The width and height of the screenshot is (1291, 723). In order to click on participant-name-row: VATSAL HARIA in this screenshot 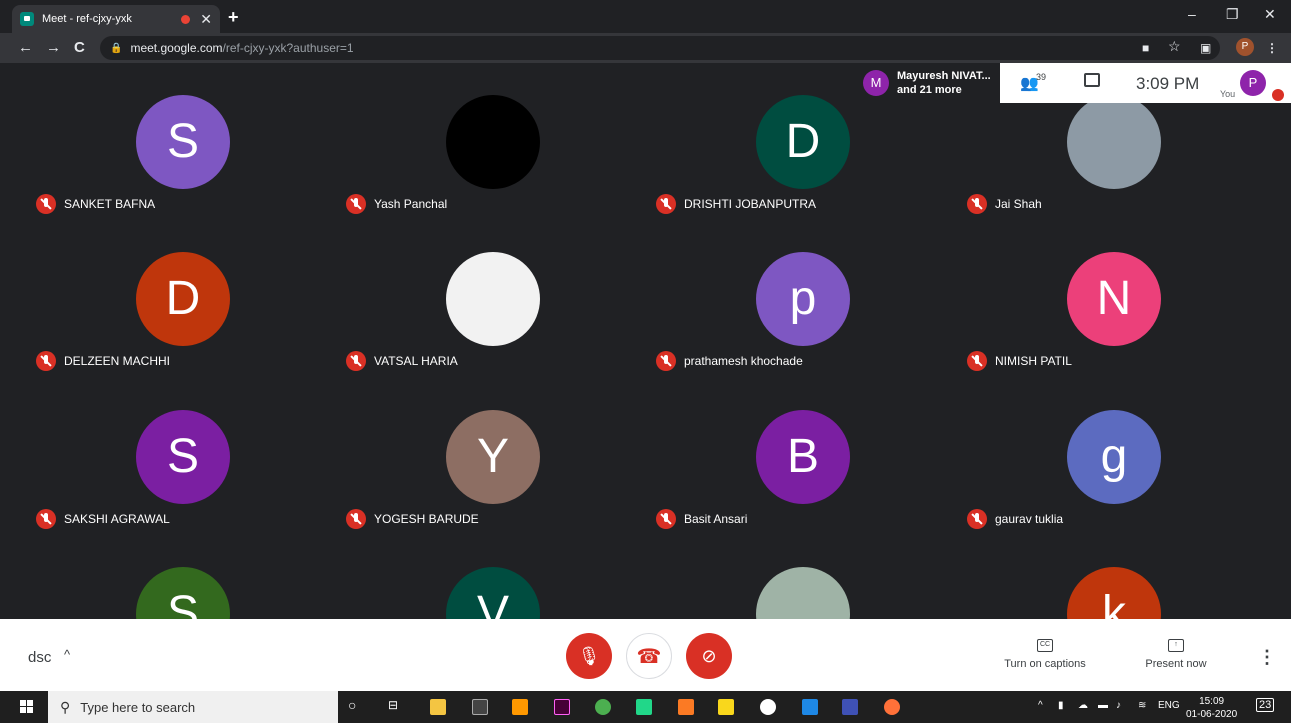, I will do `click(402, 361)`.